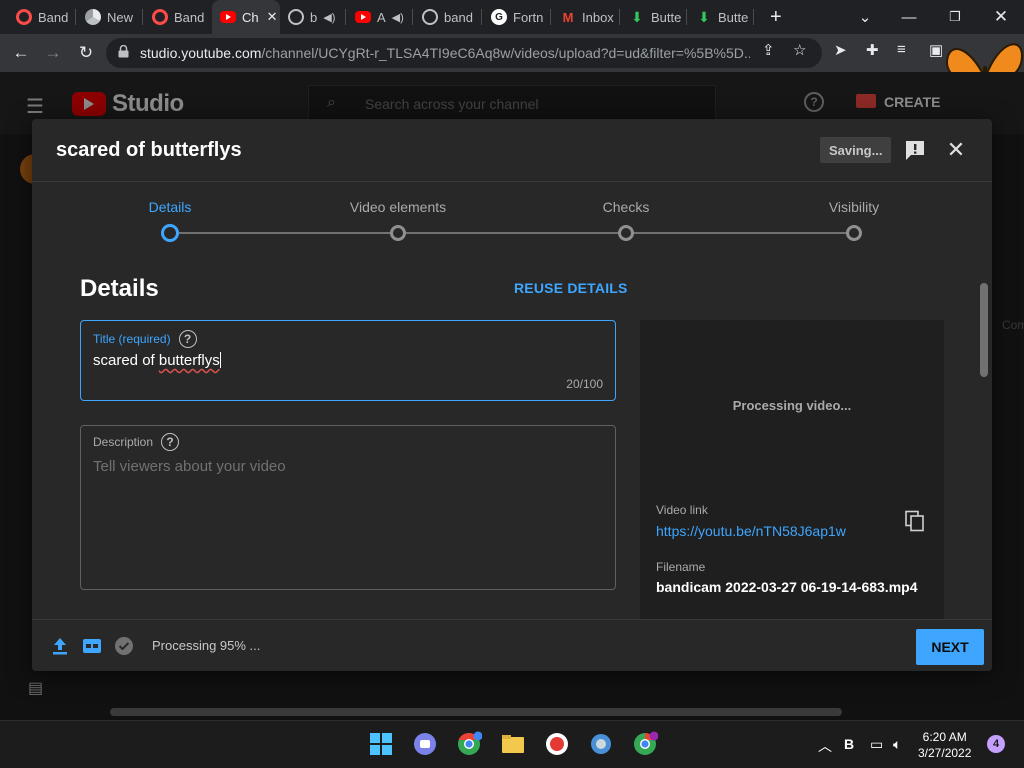 Image resolution: width=1024 pixels, height=768 pixels. Describe the element at coordinates (872, 50) in the screenshot. I see `extensions-puzzle-icon: ✚` at that location.